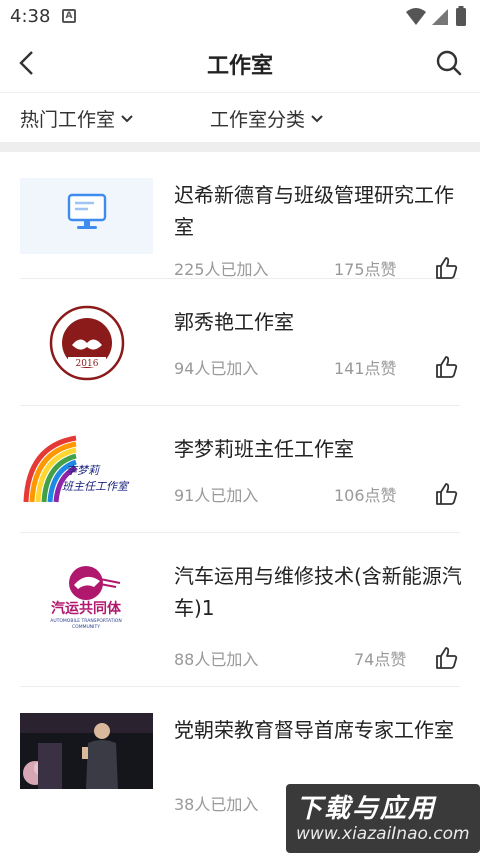  What do you see at coordinates (234, 322) in the screenshot?
I see `studio-title: 郭秀艳工作室` at bounding box center [234, 322].